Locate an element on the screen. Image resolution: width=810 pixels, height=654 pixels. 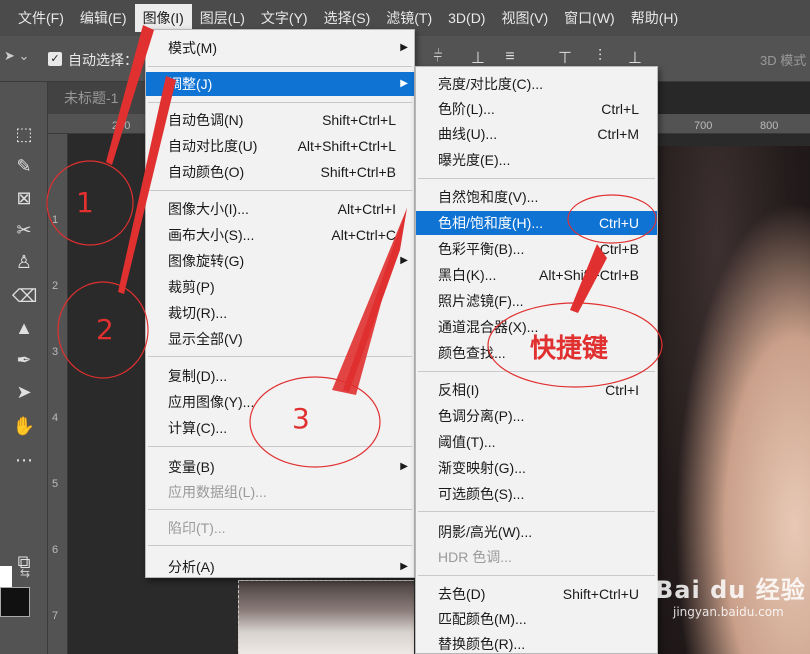
menu-item-auto-color: 自动颜色(O) Shift+Ctrl+B is located at coordinates (280, 172).